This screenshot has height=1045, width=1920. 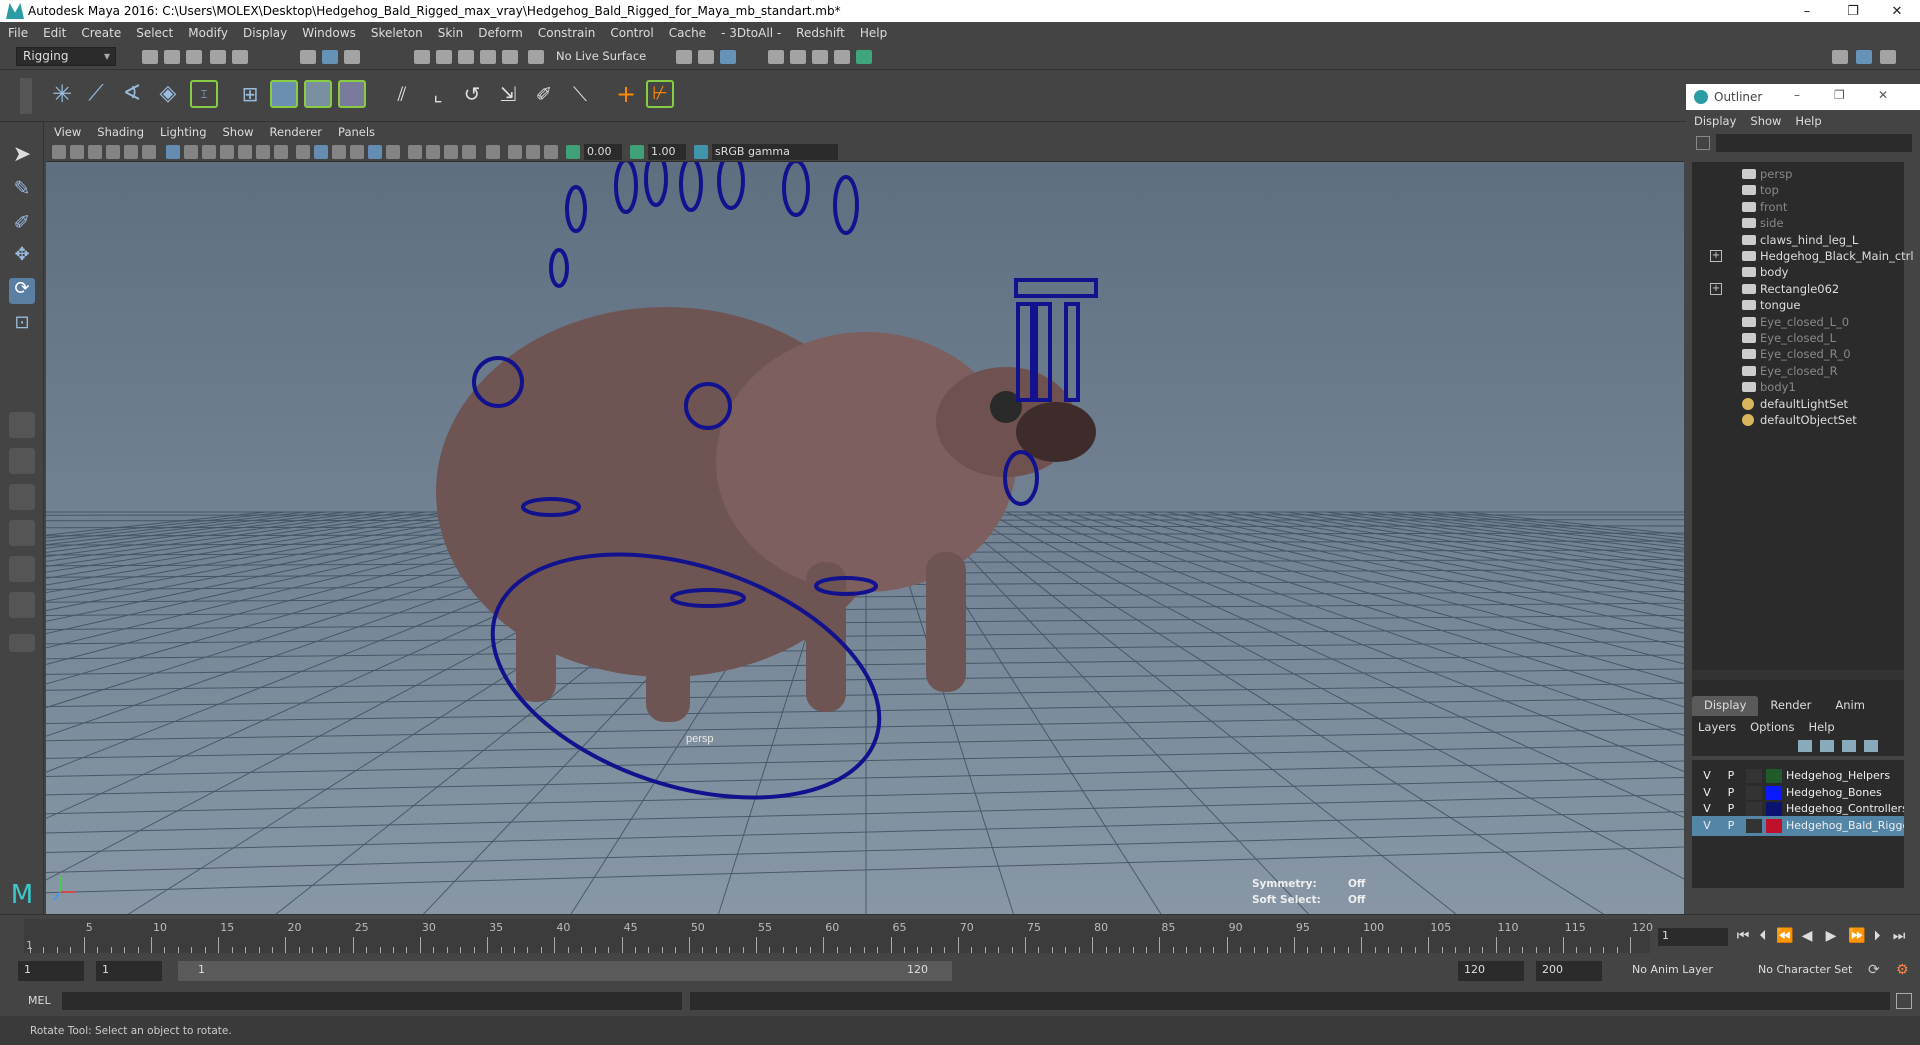 What do you see at coordinates (1693, 937) in the screenshot?
I see `current-frame-field: 1` at bounding box center [1693, 937].